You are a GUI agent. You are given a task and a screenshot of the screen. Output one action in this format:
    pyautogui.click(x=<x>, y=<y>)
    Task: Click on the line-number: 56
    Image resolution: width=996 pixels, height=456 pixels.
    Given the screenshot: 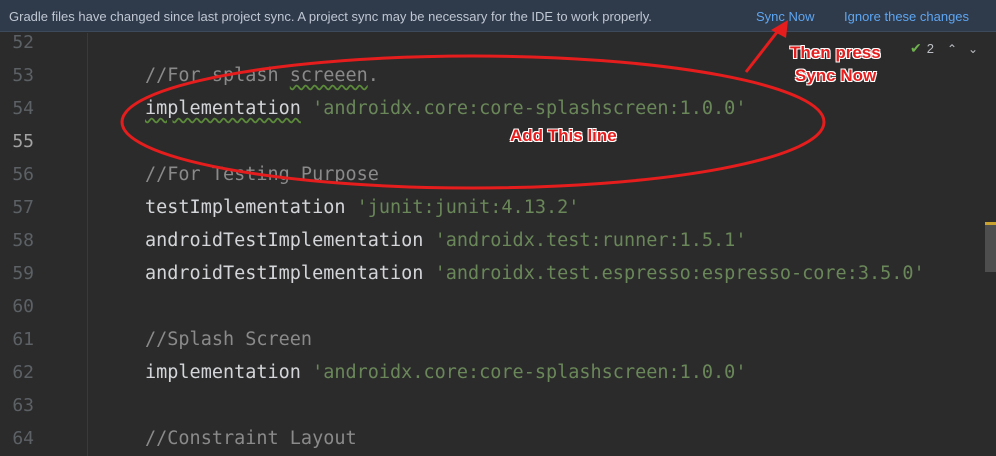 What is the action you would take?
    pyautogui.click(x=23, y=174)
    